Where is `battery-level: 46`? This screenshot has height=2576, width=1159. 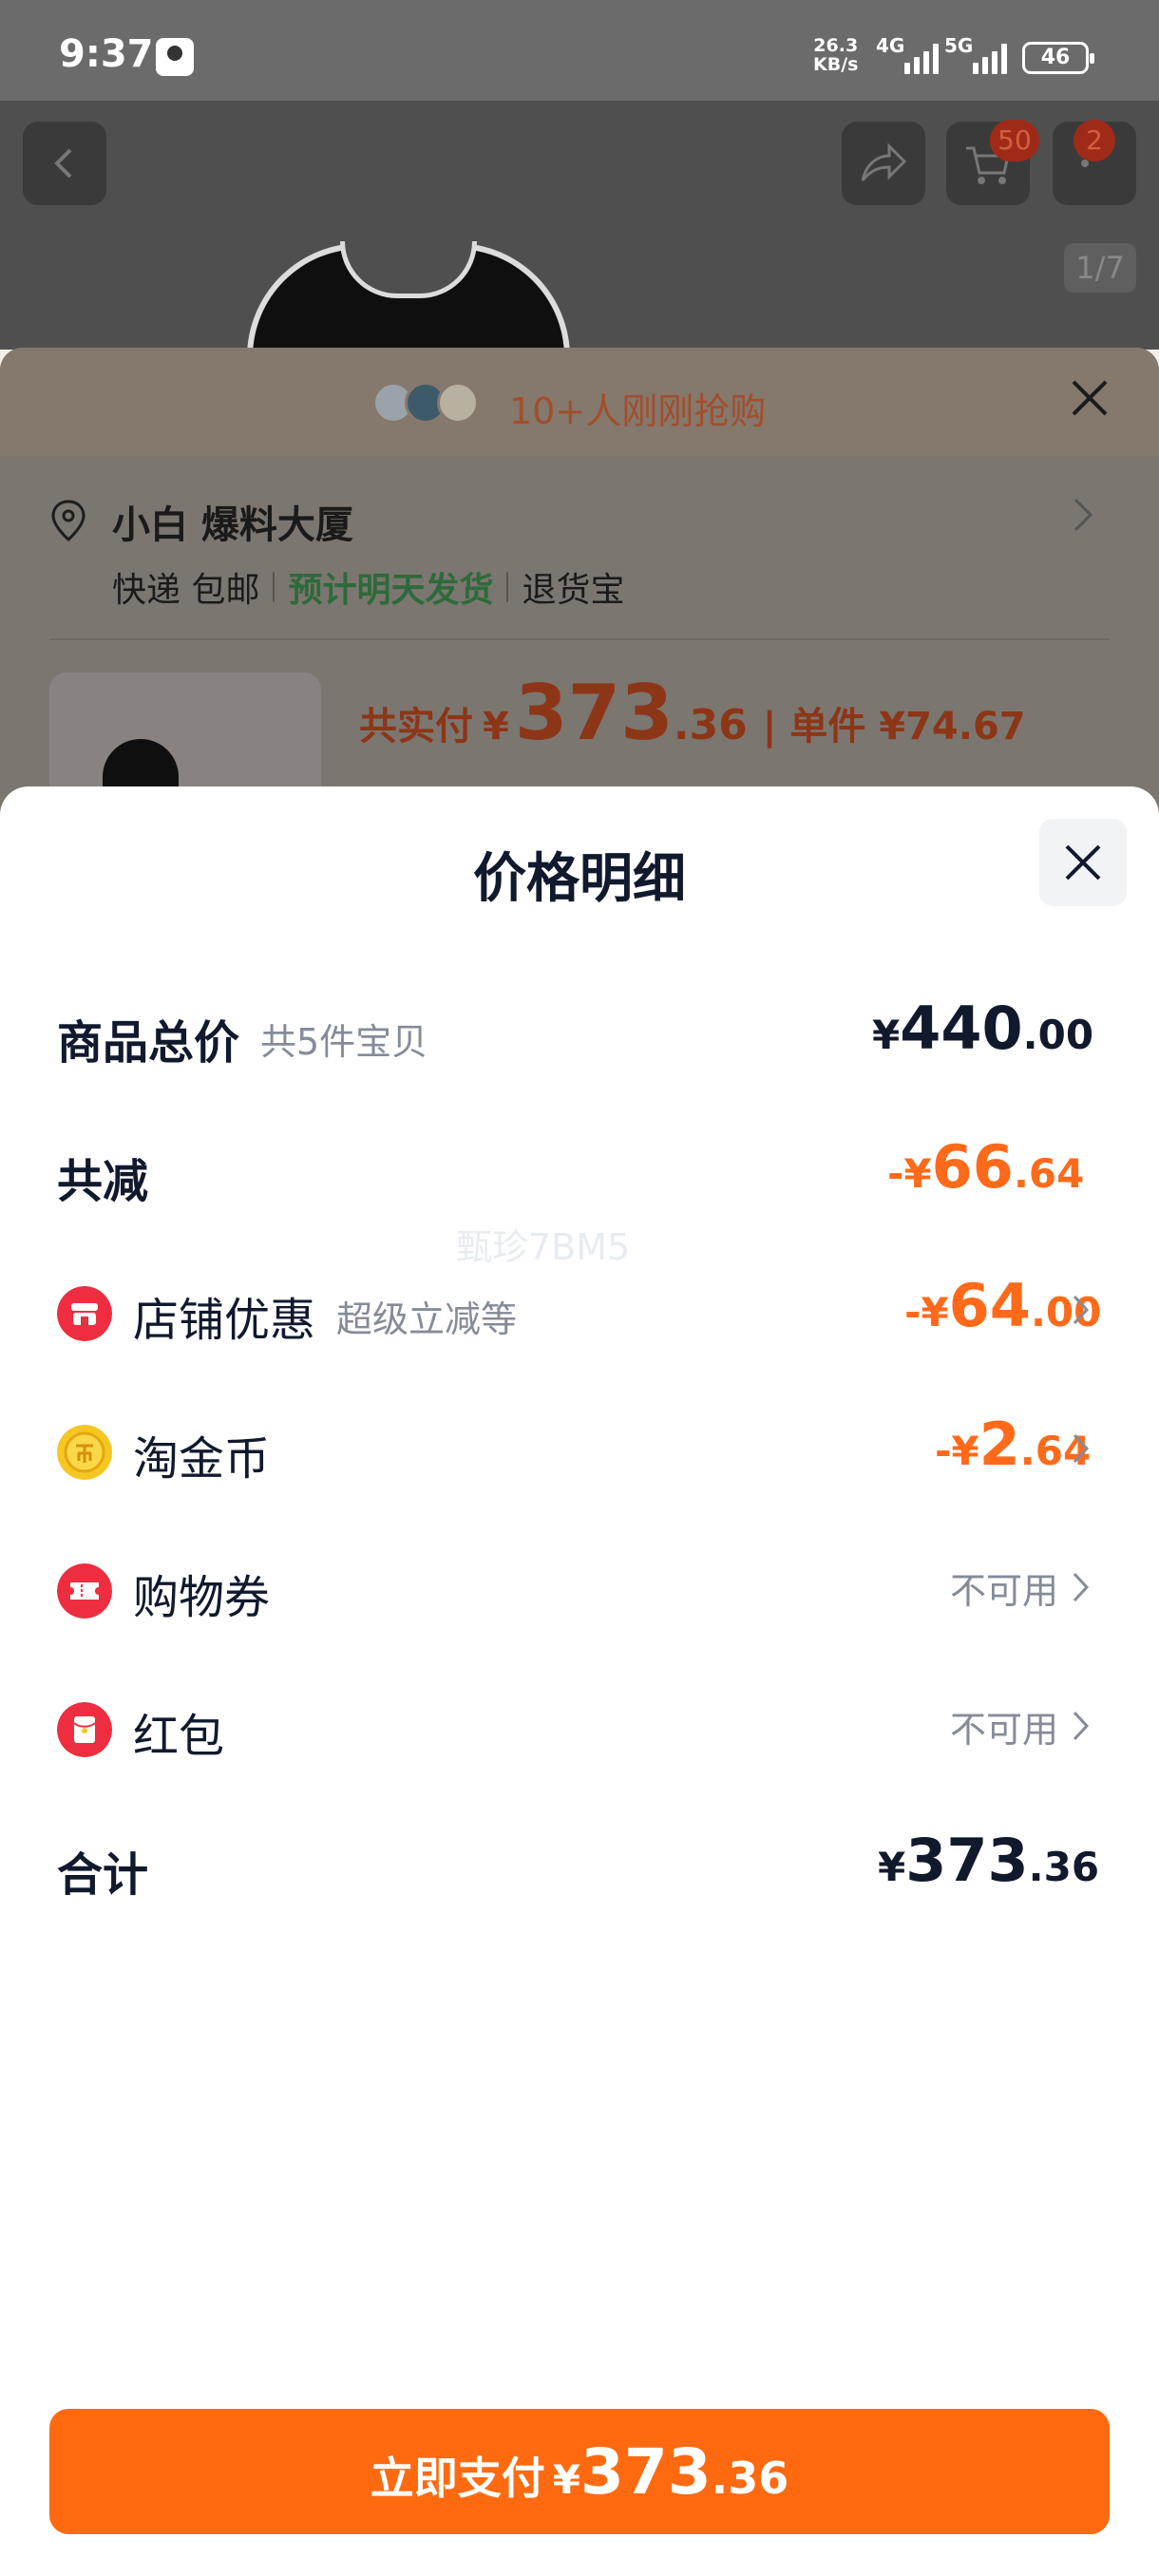
battery-level: 46 is located at coordinates (1055, 57).